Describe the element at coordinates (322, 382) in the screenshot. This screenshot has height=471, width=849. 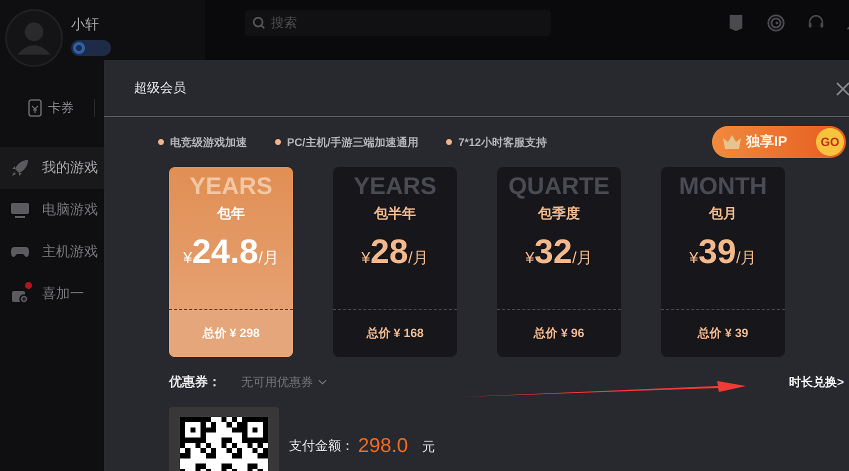
I see `chevron-icon` at that location.